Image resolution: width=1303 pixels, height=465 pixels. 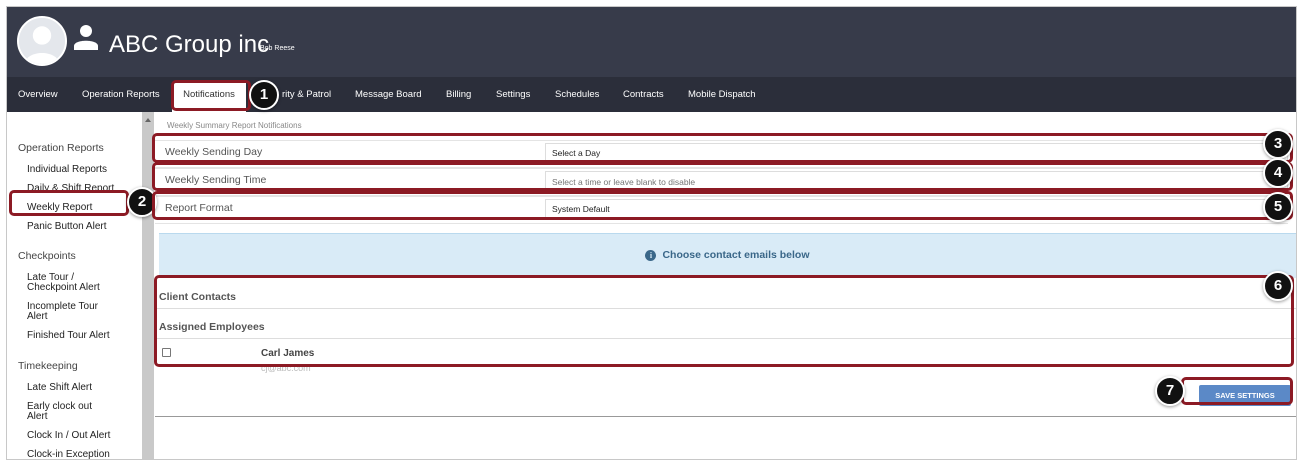 I want to click on report-format-label: Report Format, so click(x=199, y=208).